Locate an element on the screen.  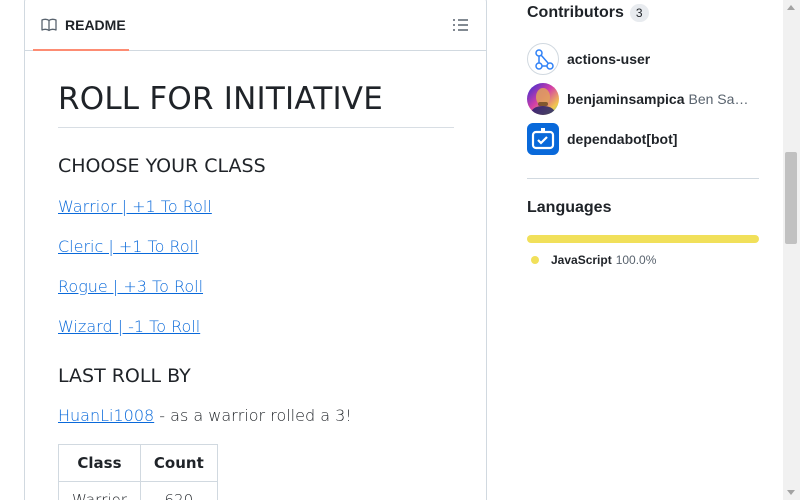
language-percent: 100.0% is located at coordinates (636, 260).